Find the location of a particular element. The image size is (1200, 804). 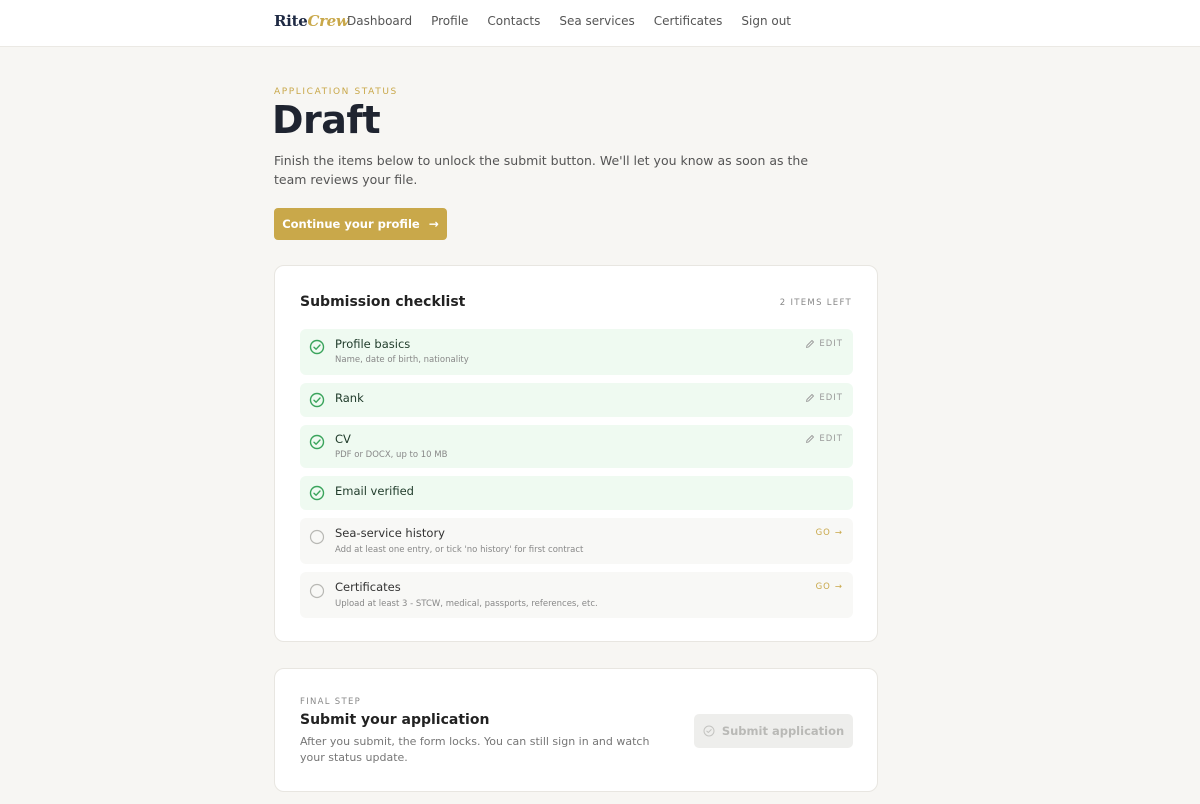

checklist-title: Submission checklist is located at coordinates (383, 302).